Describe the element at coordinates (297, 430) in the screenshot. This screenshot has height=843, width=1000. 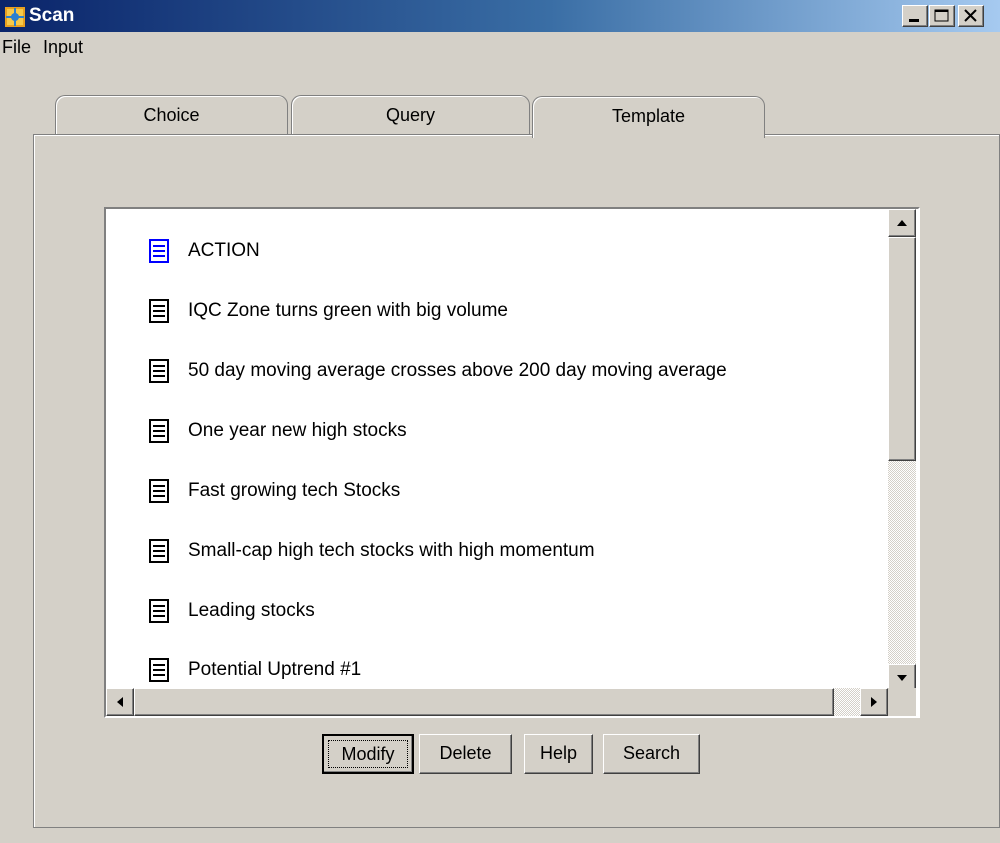
I see `list-item-label: One year new high stocks` at that location.